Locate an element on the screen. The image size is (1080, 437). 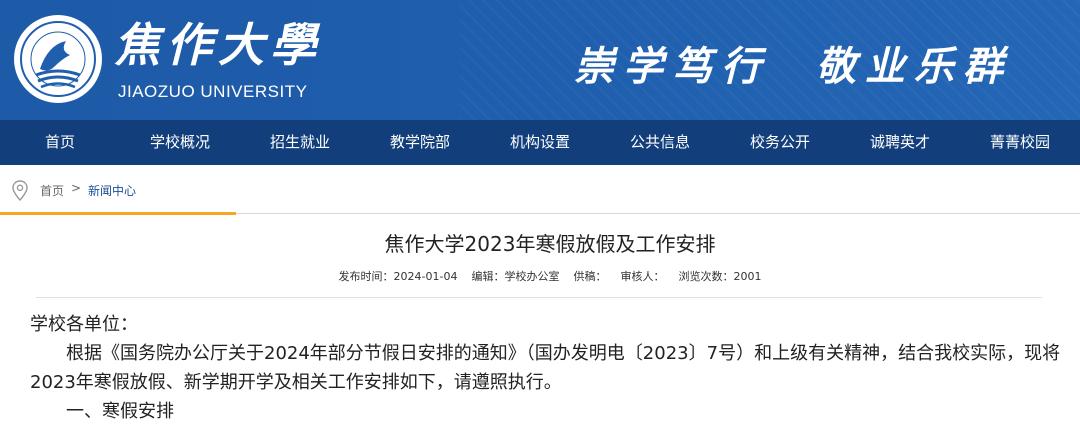
nav-item-organization: 机构设置 is located at coordinates (540, 142).